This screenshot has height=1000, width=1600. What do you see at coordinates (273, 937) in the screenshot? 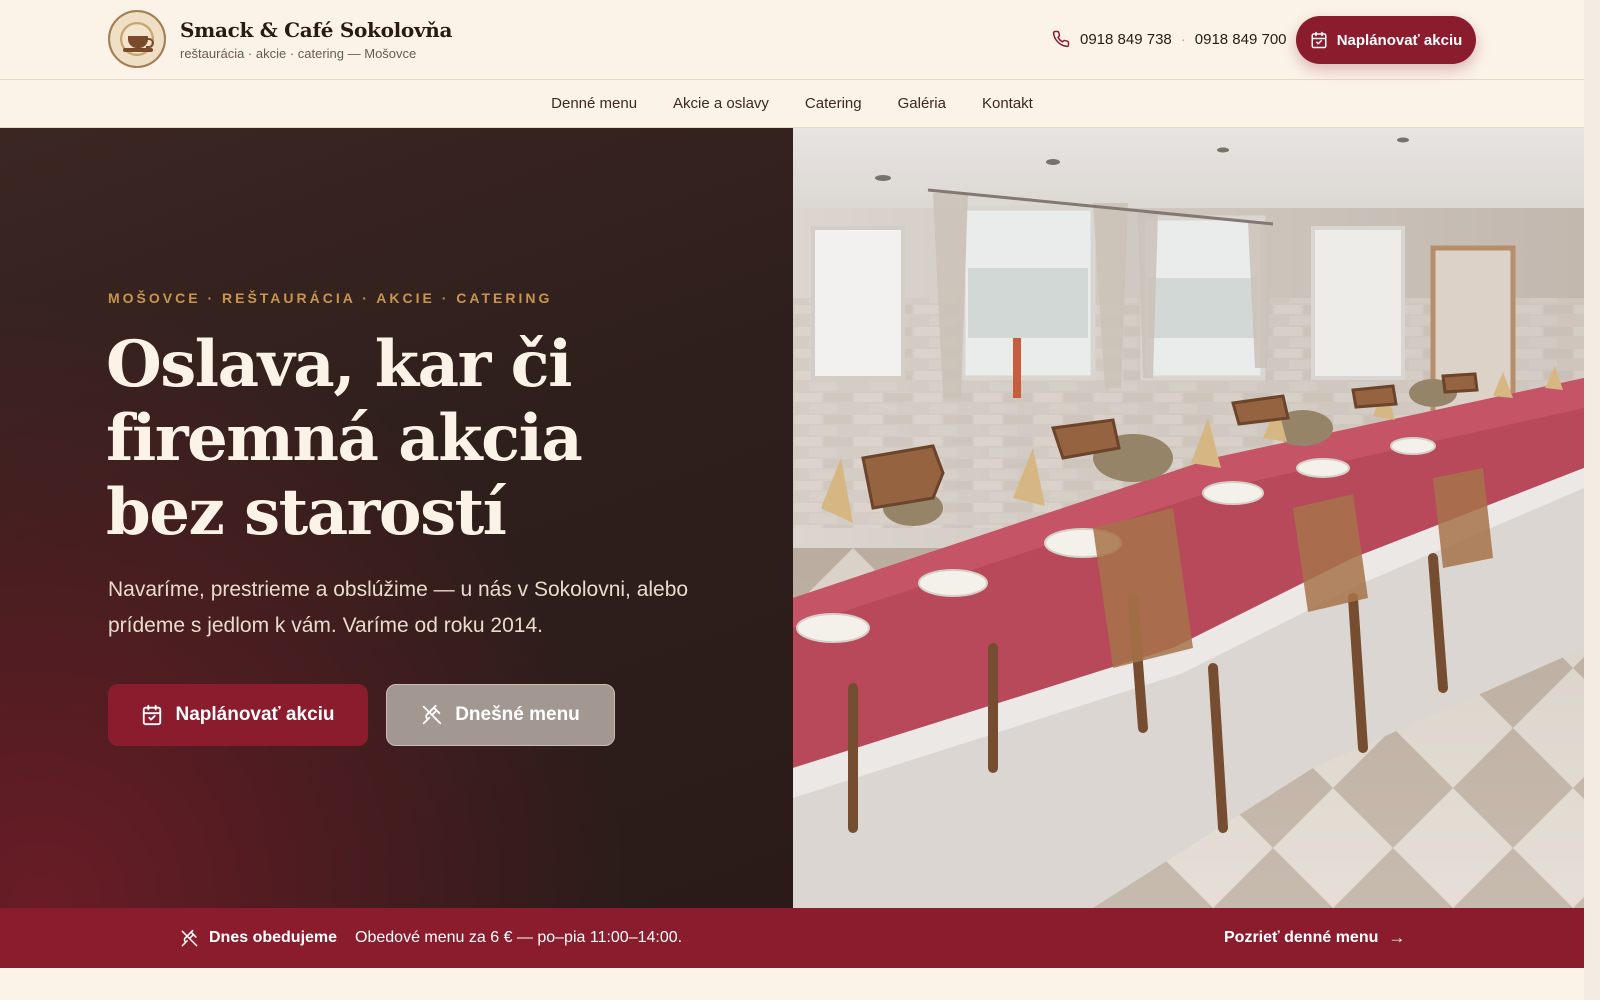
I see `banner-title: Dnes obedujeme` at bounding box center [273, 937].